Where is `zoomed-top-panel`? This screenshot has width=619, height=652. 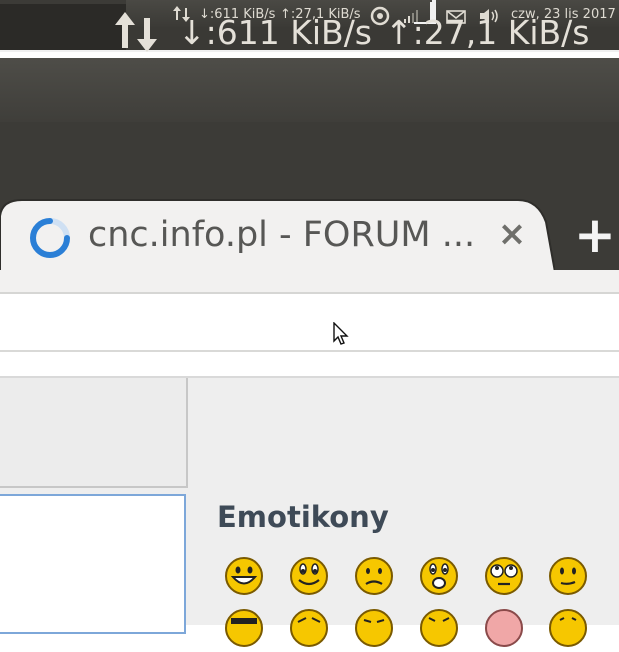 zoomed-top-panel is located at coordinates (309, 90).